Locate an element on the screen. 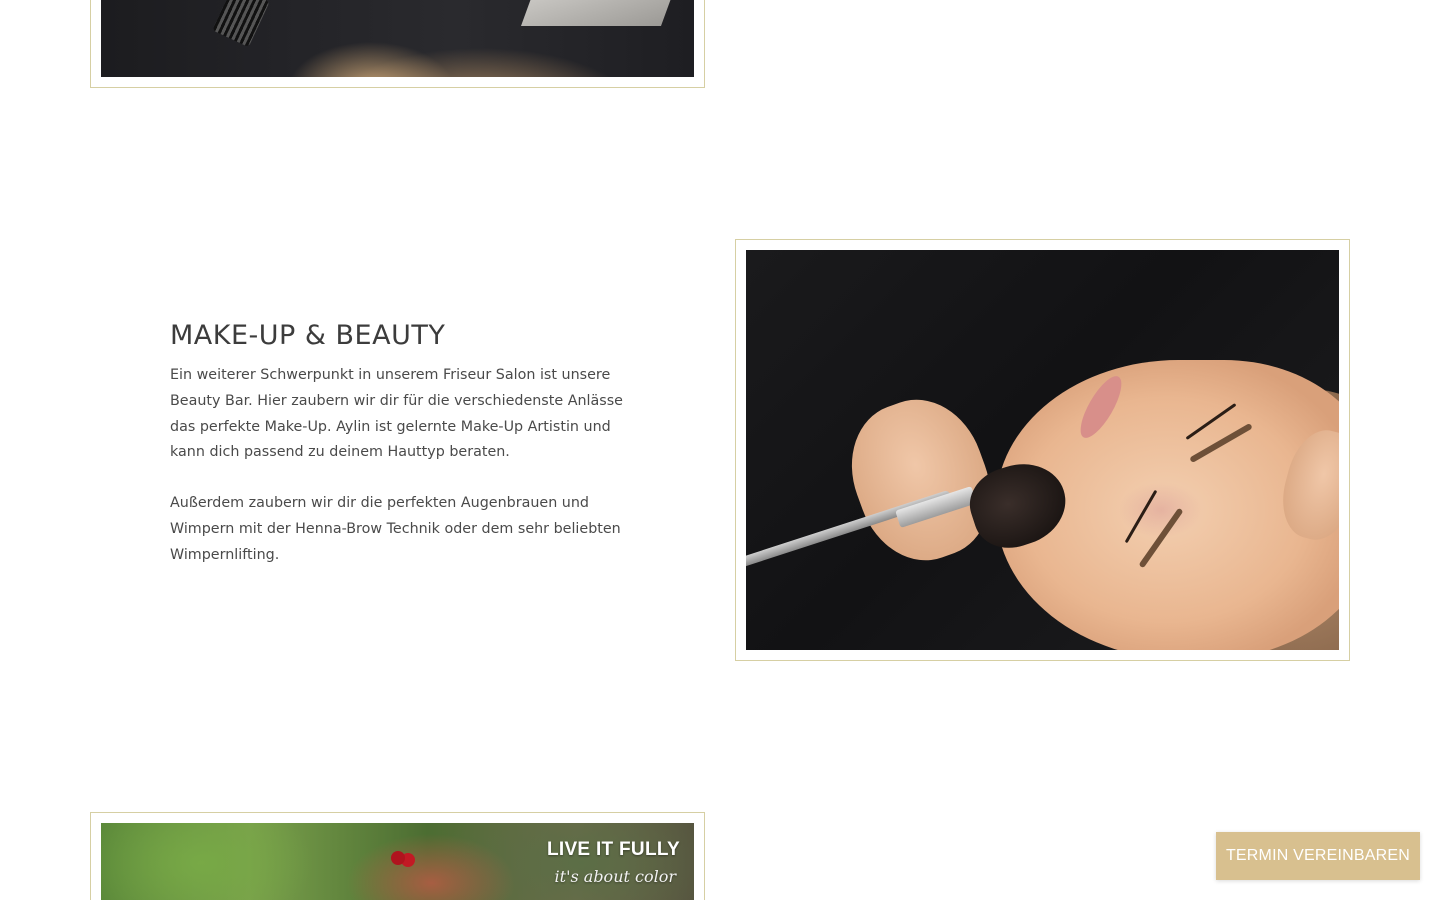  book-appointment-button: TERMIN VEREINBAREN is located at coordinates (1318, 856).